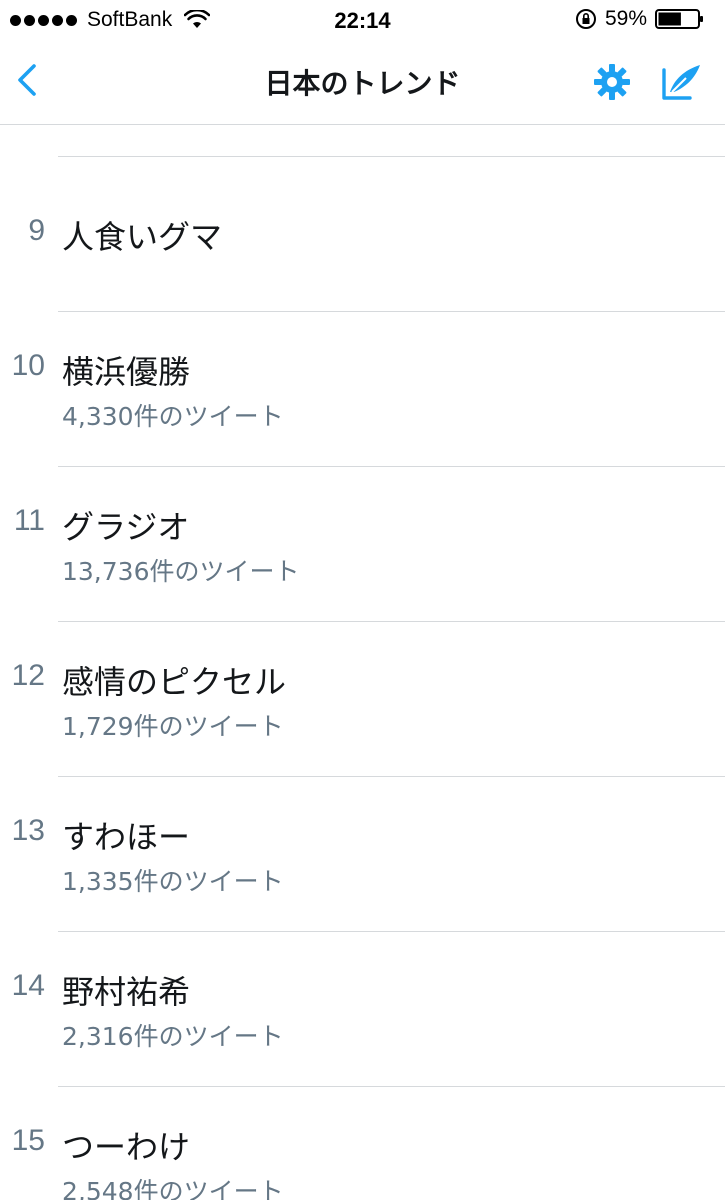 This screenshot has height=1200, width=725. Describe the element at coordinates (142, 237) in the screenshot. I see `trend-name: 人食いグマ` at that location.